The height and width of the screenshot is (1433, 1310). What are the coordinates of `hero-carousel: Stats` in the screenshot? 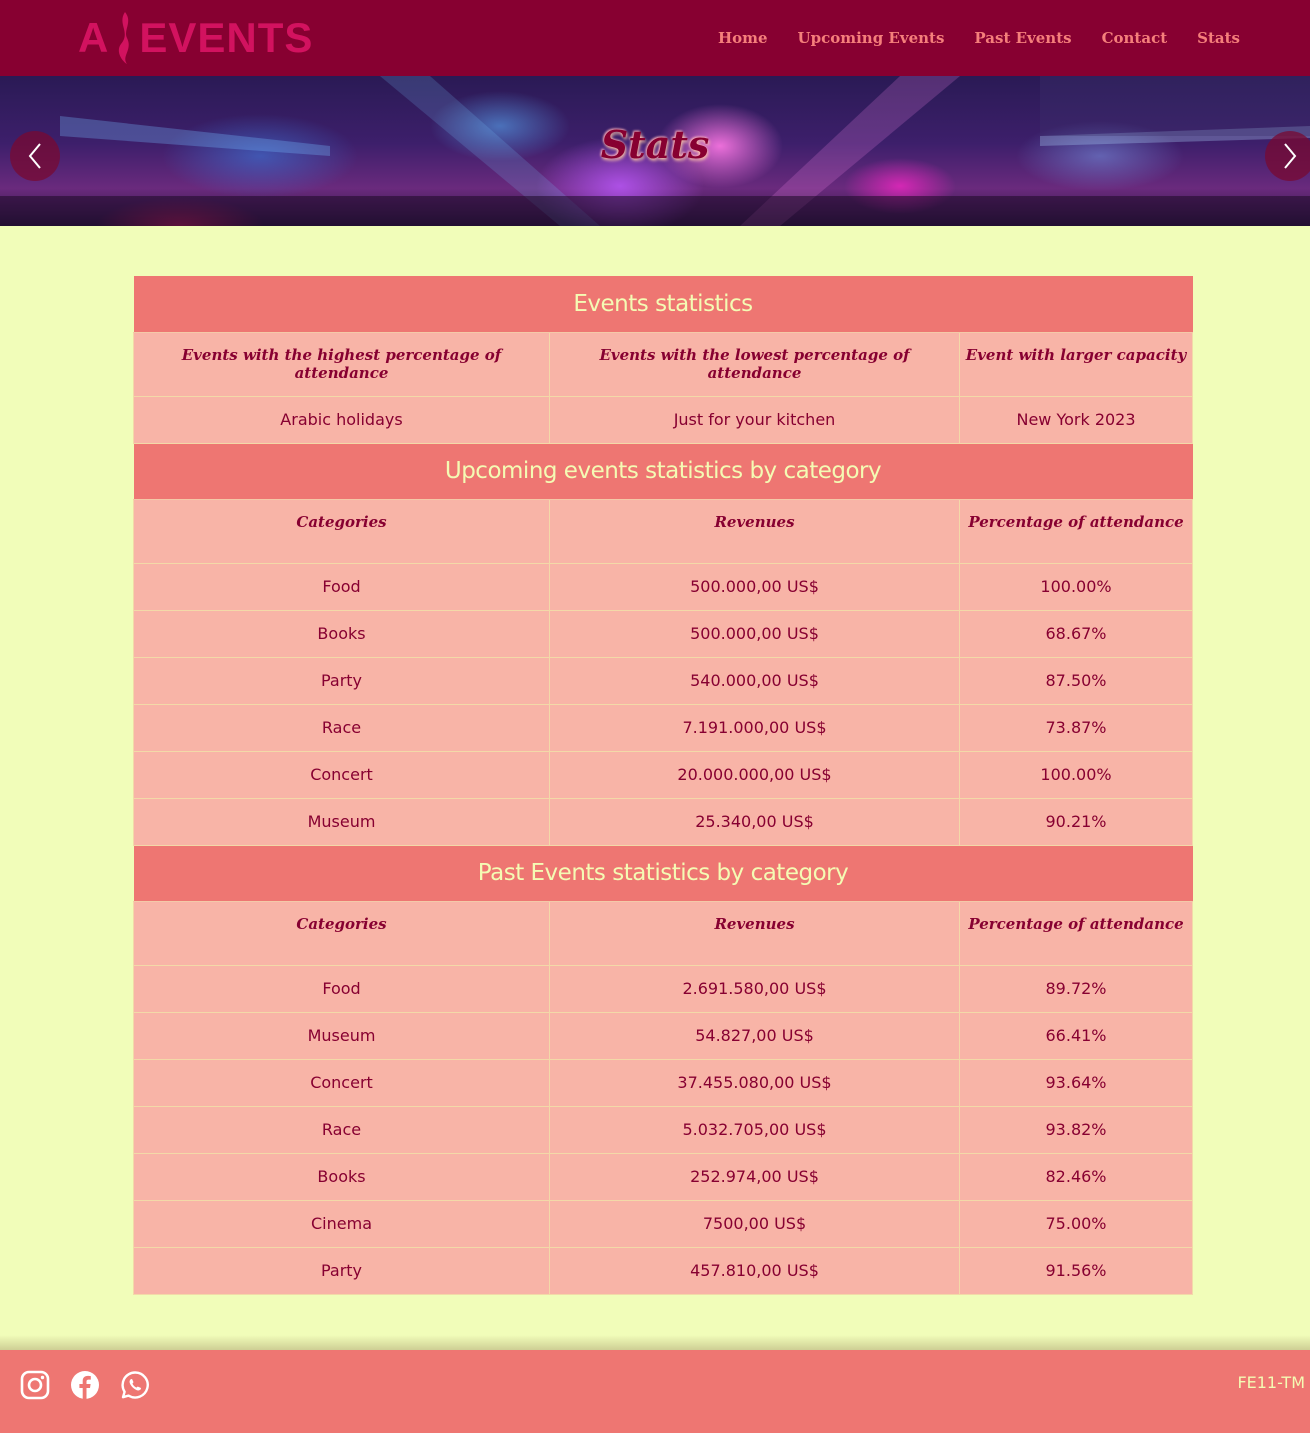 It's located at (655, 151).